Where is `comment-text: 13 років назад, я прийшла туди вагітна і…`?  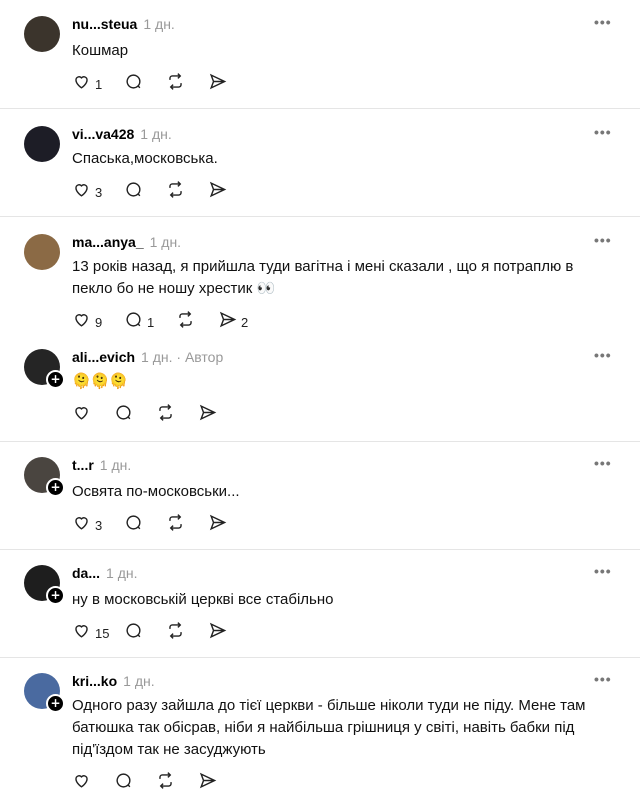
comment-text: 13 років назад, я прийшла туди вагітна і… is located at coordinates (323, 277).